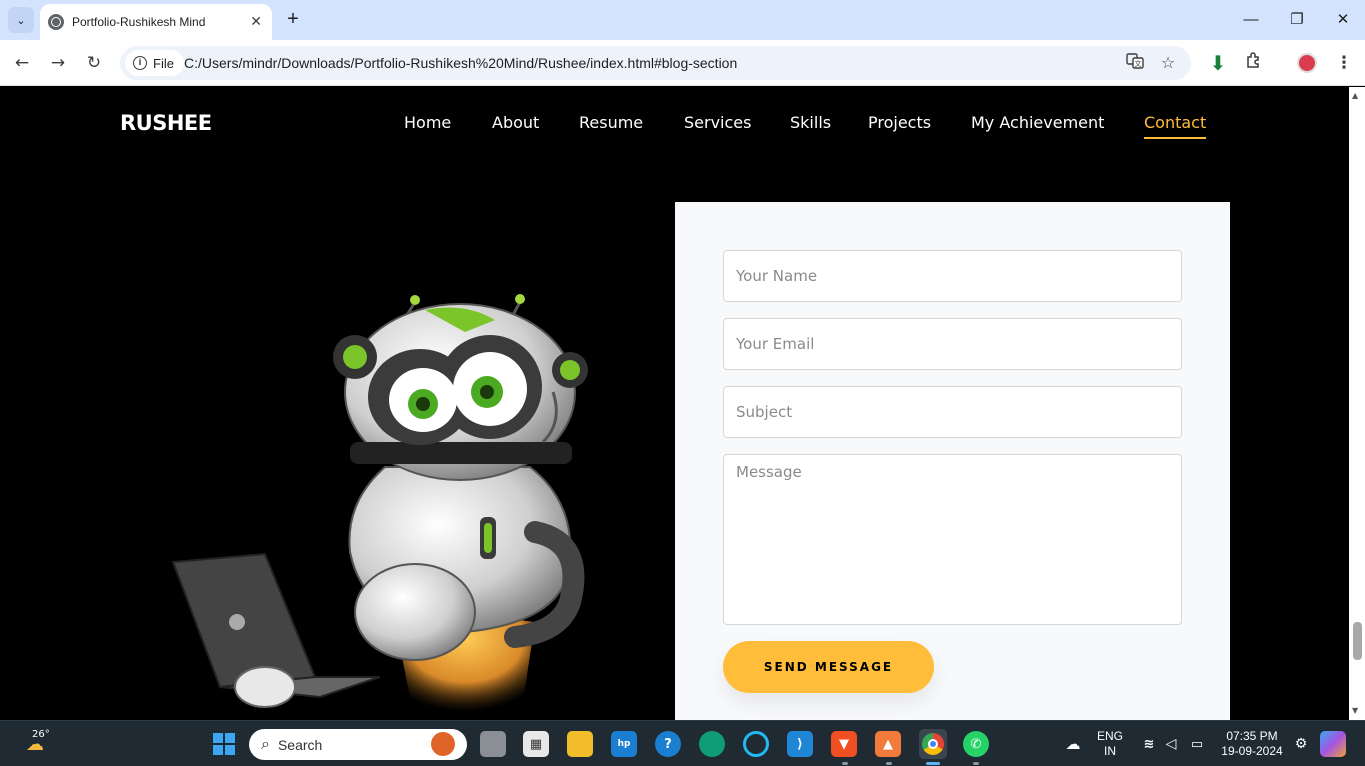 This screenshot has height=766, width=1365. I want to click on clock: 07:35 PM 19-09-2024, so click(1252, 744).